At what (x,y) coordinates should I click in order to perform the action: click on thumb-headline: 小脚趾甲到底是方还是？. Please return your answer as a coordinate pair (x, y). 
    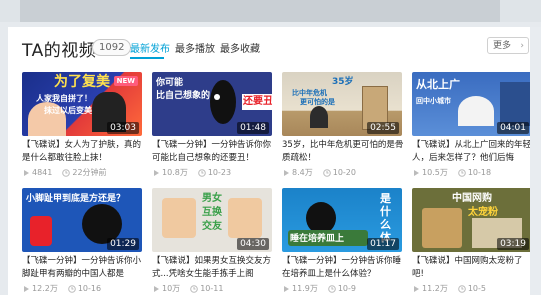
    Looking at the image, I should click on (76, 199).